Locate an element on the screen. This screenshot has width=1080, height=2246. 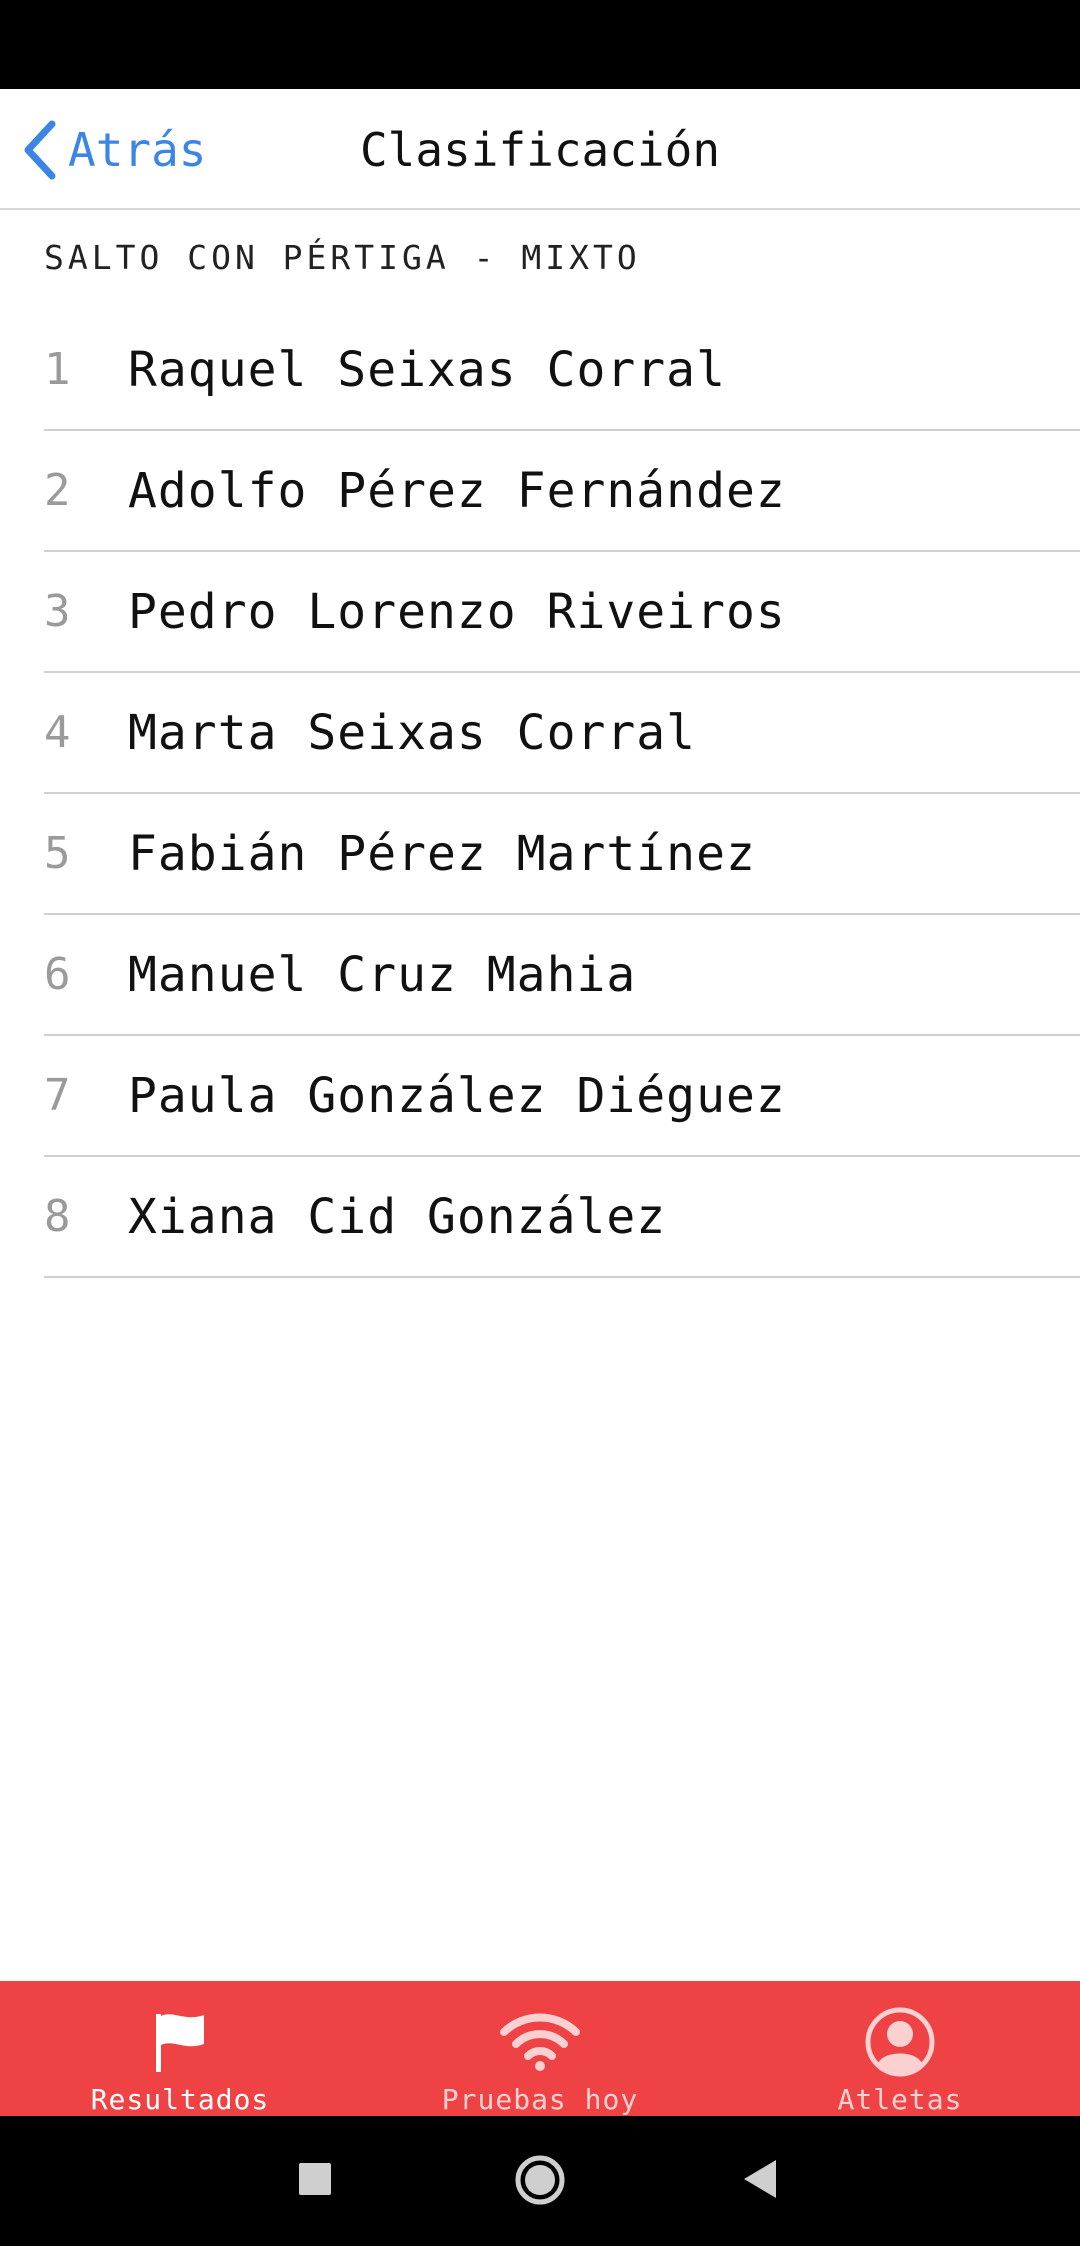
athlete-name: Fabián Pérez Martínez is located at coordinates (442, 853).